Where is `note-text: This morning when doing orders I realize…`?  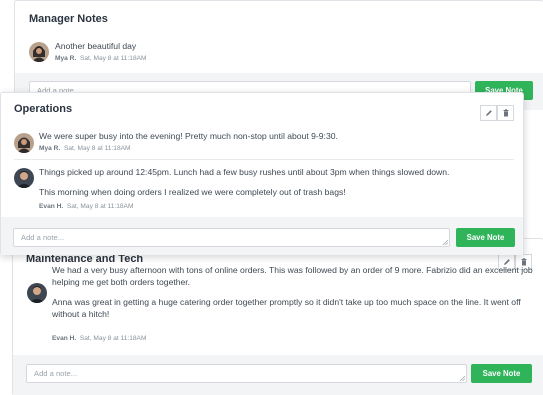 note-text: This morning when doing orders I realize… is located at coordinates (192, 192).